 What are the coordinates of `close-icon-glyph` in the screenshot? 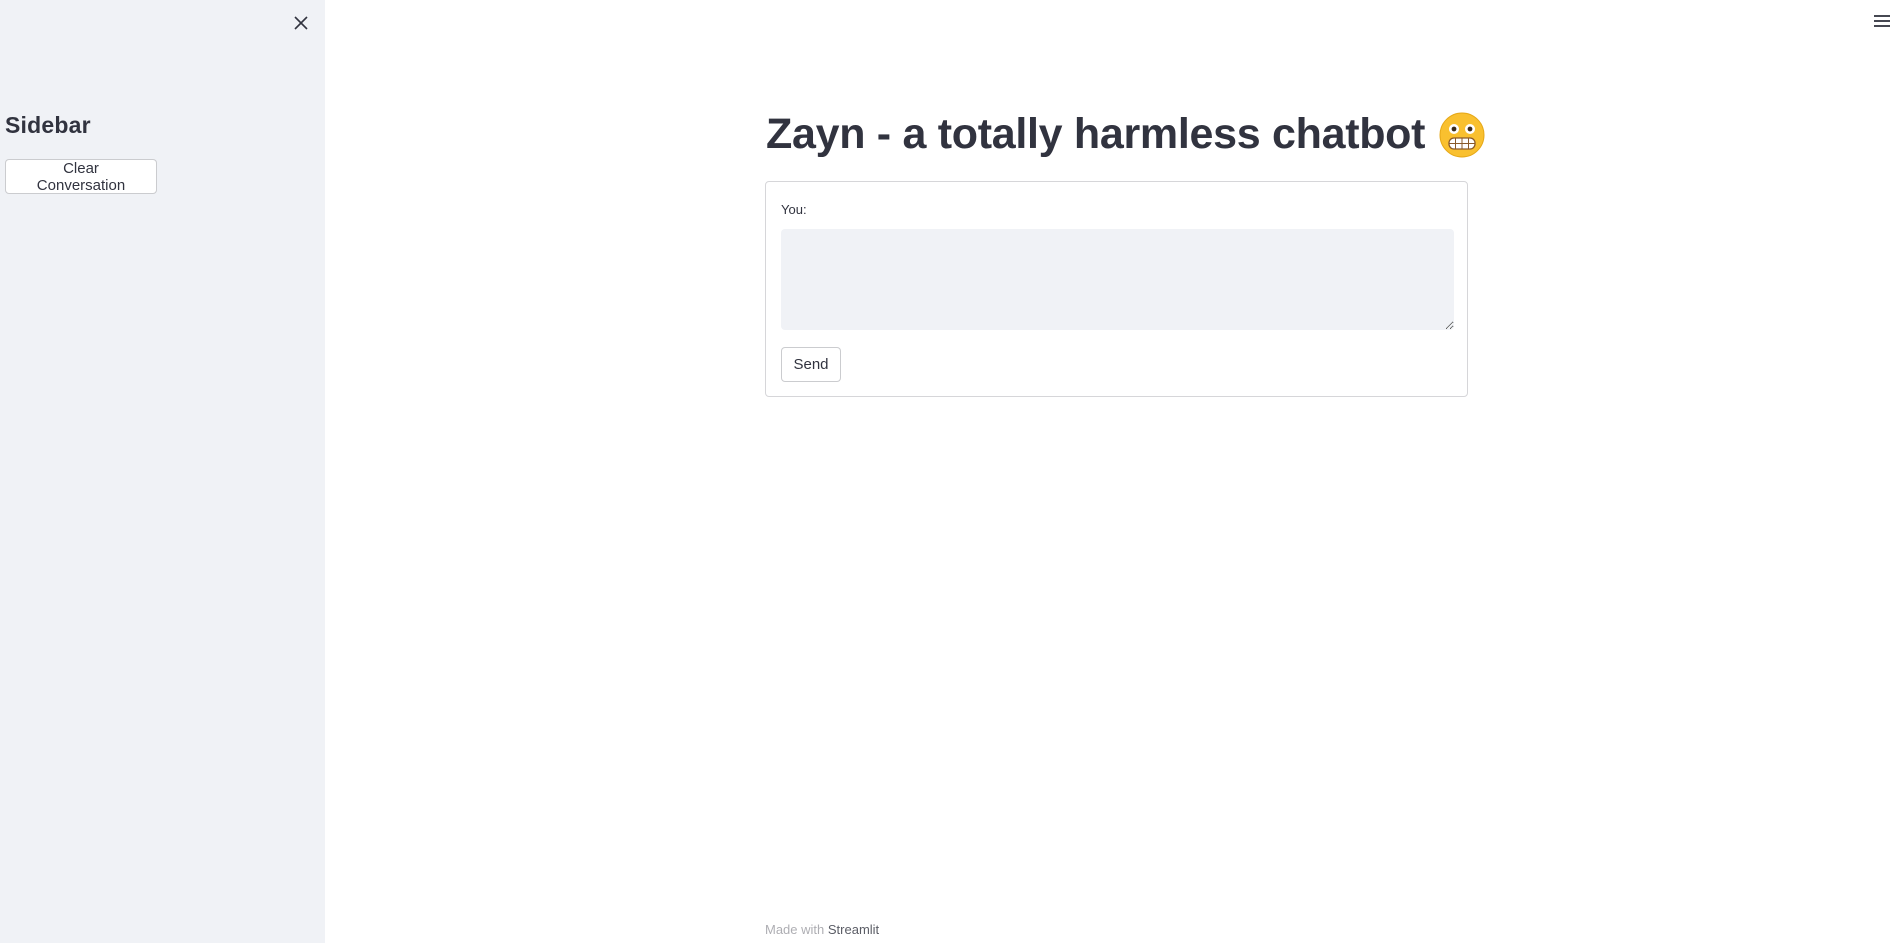 It's located at (301, 23).